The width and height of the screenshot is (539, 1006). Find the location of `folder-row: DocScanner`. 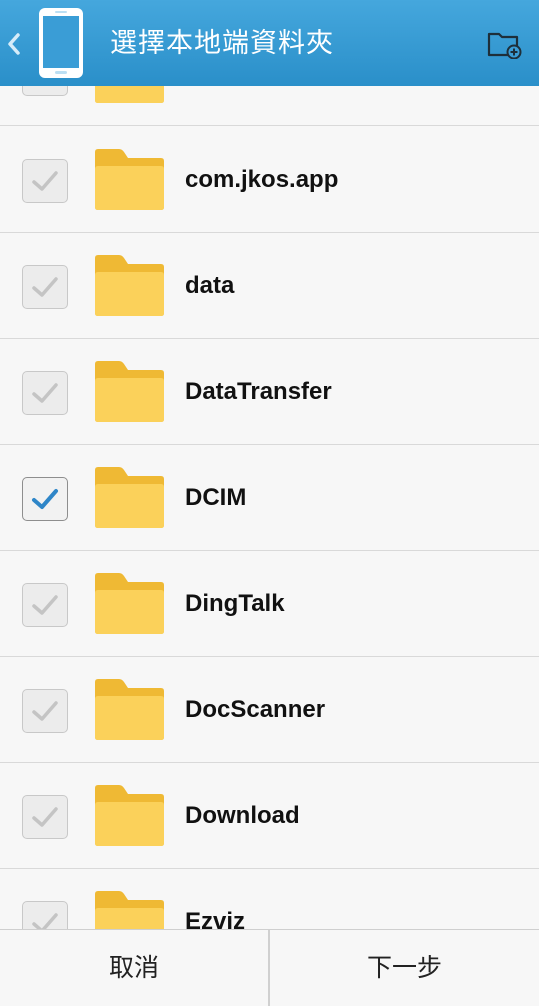

folder-row: DocScanner is located at coordinates (269, 710).